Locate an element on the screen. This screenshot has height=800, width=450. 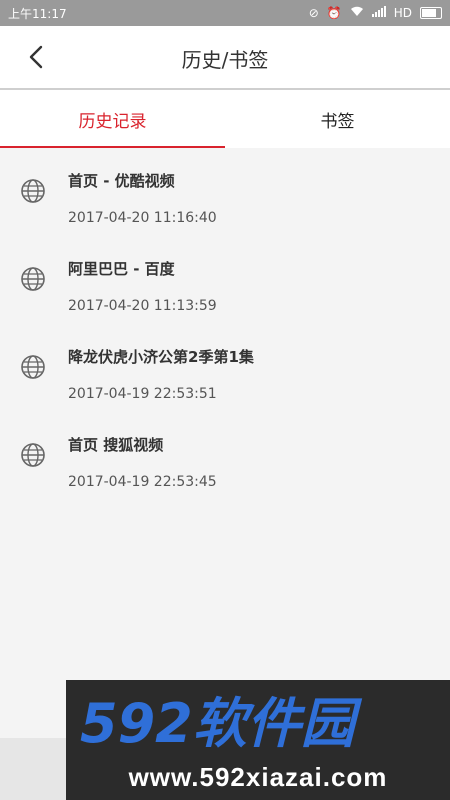
history-item-title: 降龙伏虎小济公第2季第1集 is located at coordinates (161, 357).